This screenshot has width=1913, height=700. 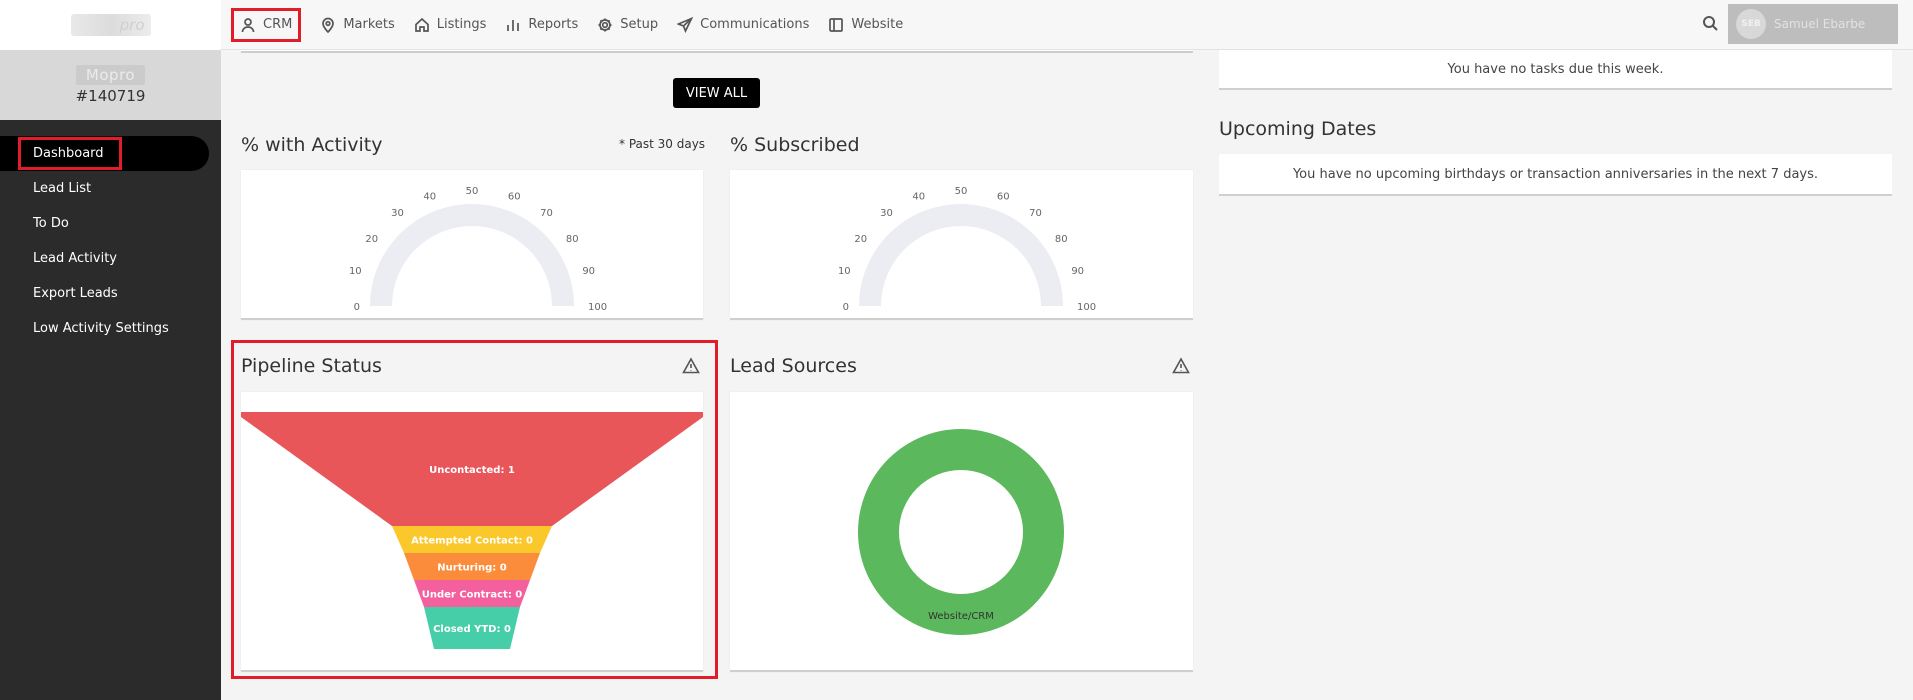 I want to click on account-id: #140719, so click(x=110, y=96).